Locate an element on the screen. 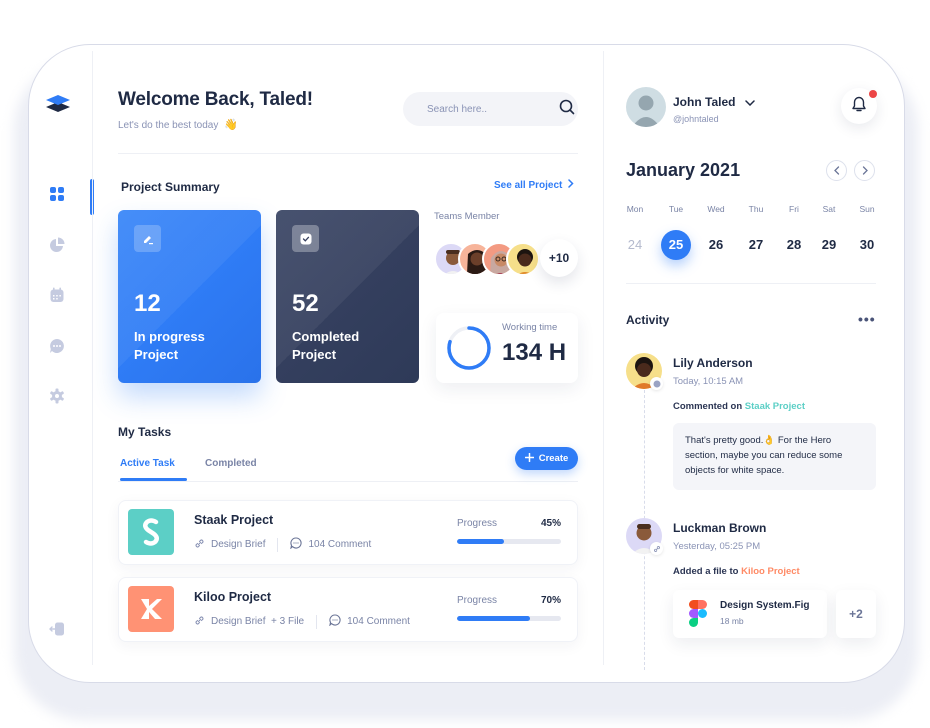 Image resolution: width=930 pixels, height=728 pixels. task-meta: Design Brief 104 Comment is located at coordinates (282, 544).